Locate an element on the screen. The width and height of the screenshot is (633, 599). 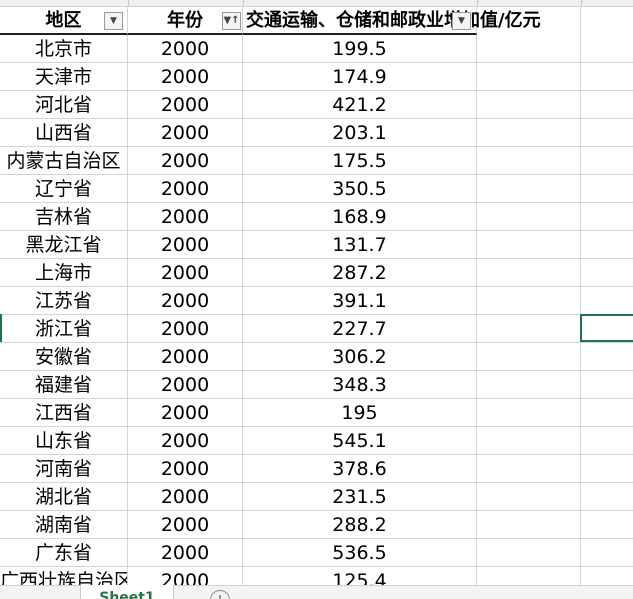
selected-cell is located at coordinates (606, 328).